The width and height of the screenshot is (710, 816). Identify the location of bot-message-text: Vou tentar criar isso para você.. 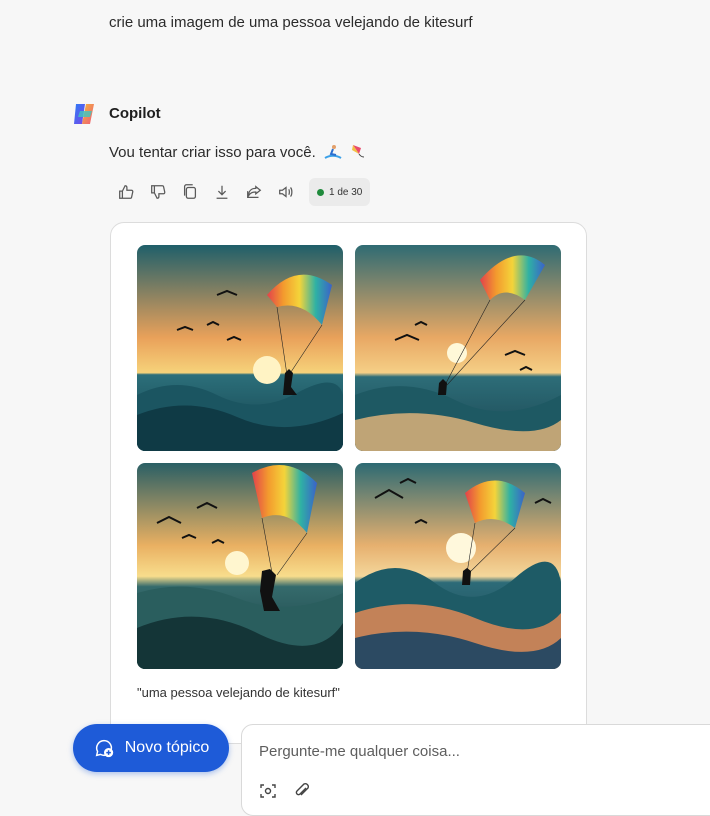
(212, 152).